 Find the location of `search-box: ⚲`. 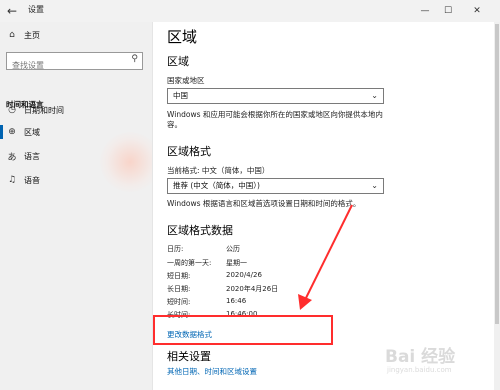

search-box: ⚲ is located at coordinates (74, 63).